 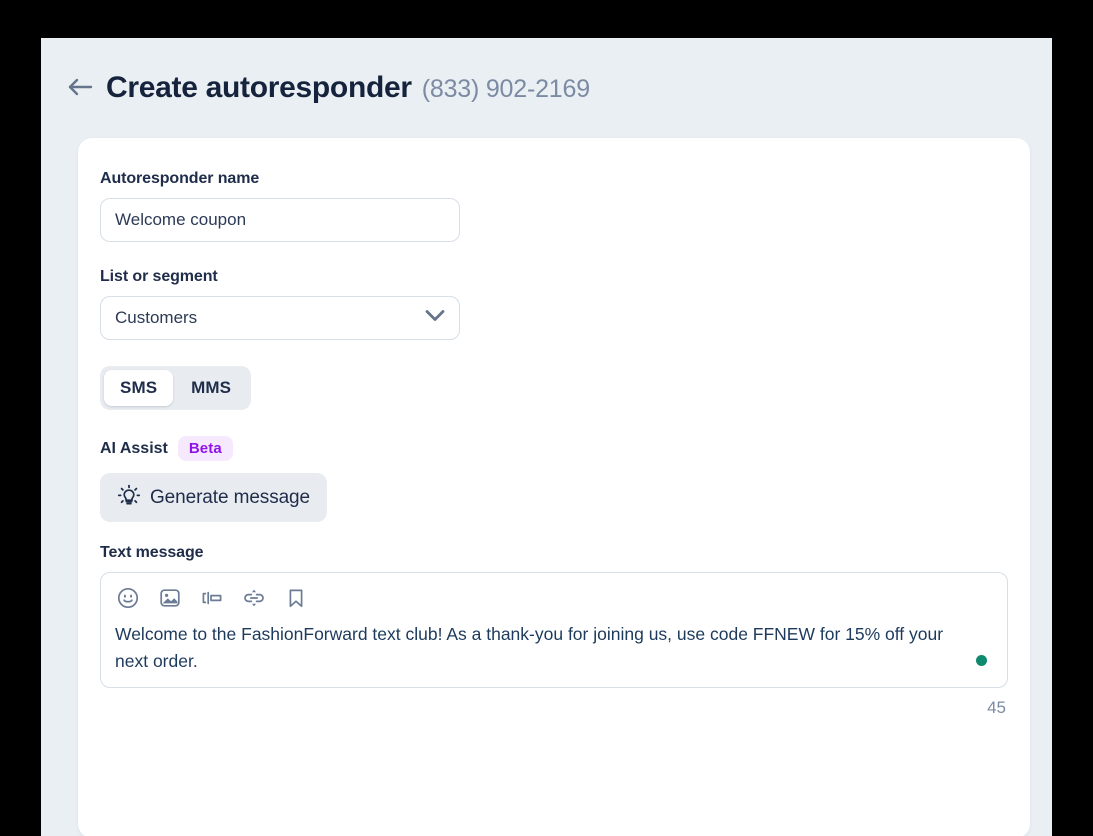 What do you see at coordinates (554, 479) in the screenshot?
I see `ai-assist-group: AI Assist Beta Generate message` at bounding box center [554, 479].